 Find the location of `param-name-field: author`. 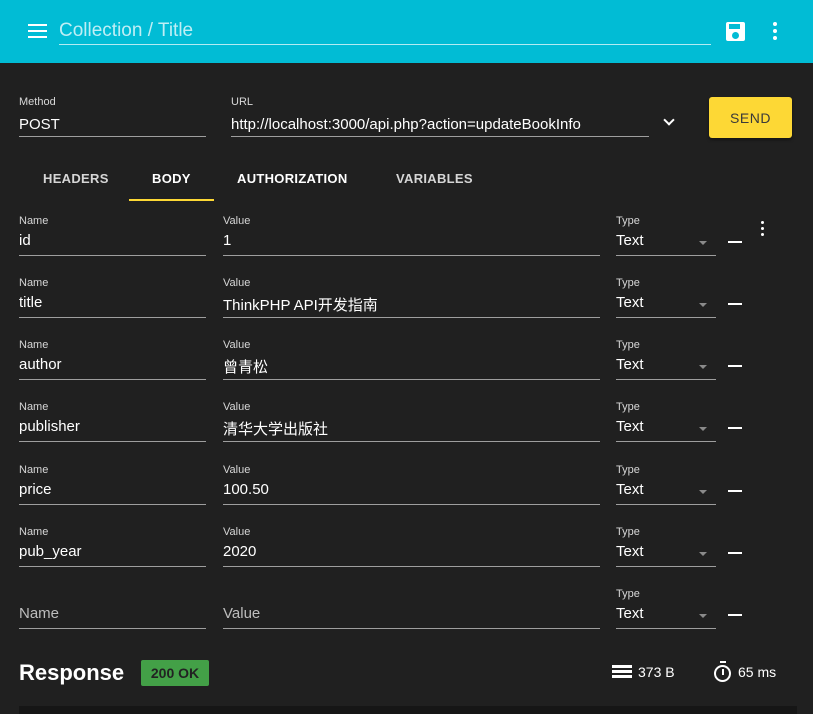

param-name-field: author is located at coordinates (112, 368).